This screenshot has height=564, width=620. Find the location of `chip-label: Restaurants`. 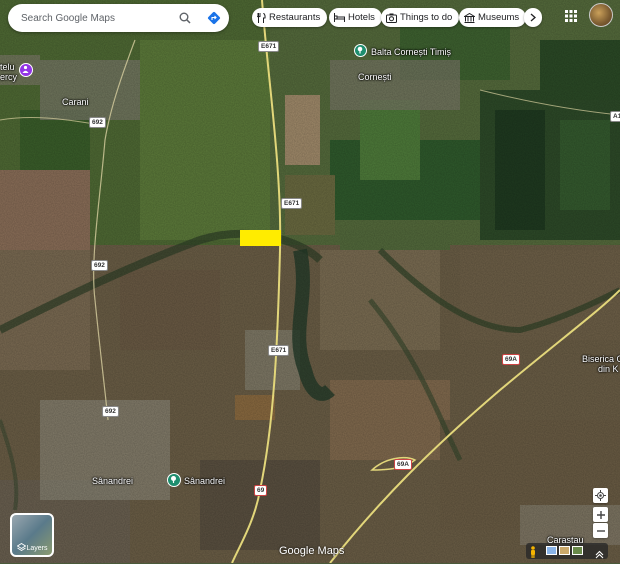

chip-label: Restaurants is located at coordinates (295, 17).